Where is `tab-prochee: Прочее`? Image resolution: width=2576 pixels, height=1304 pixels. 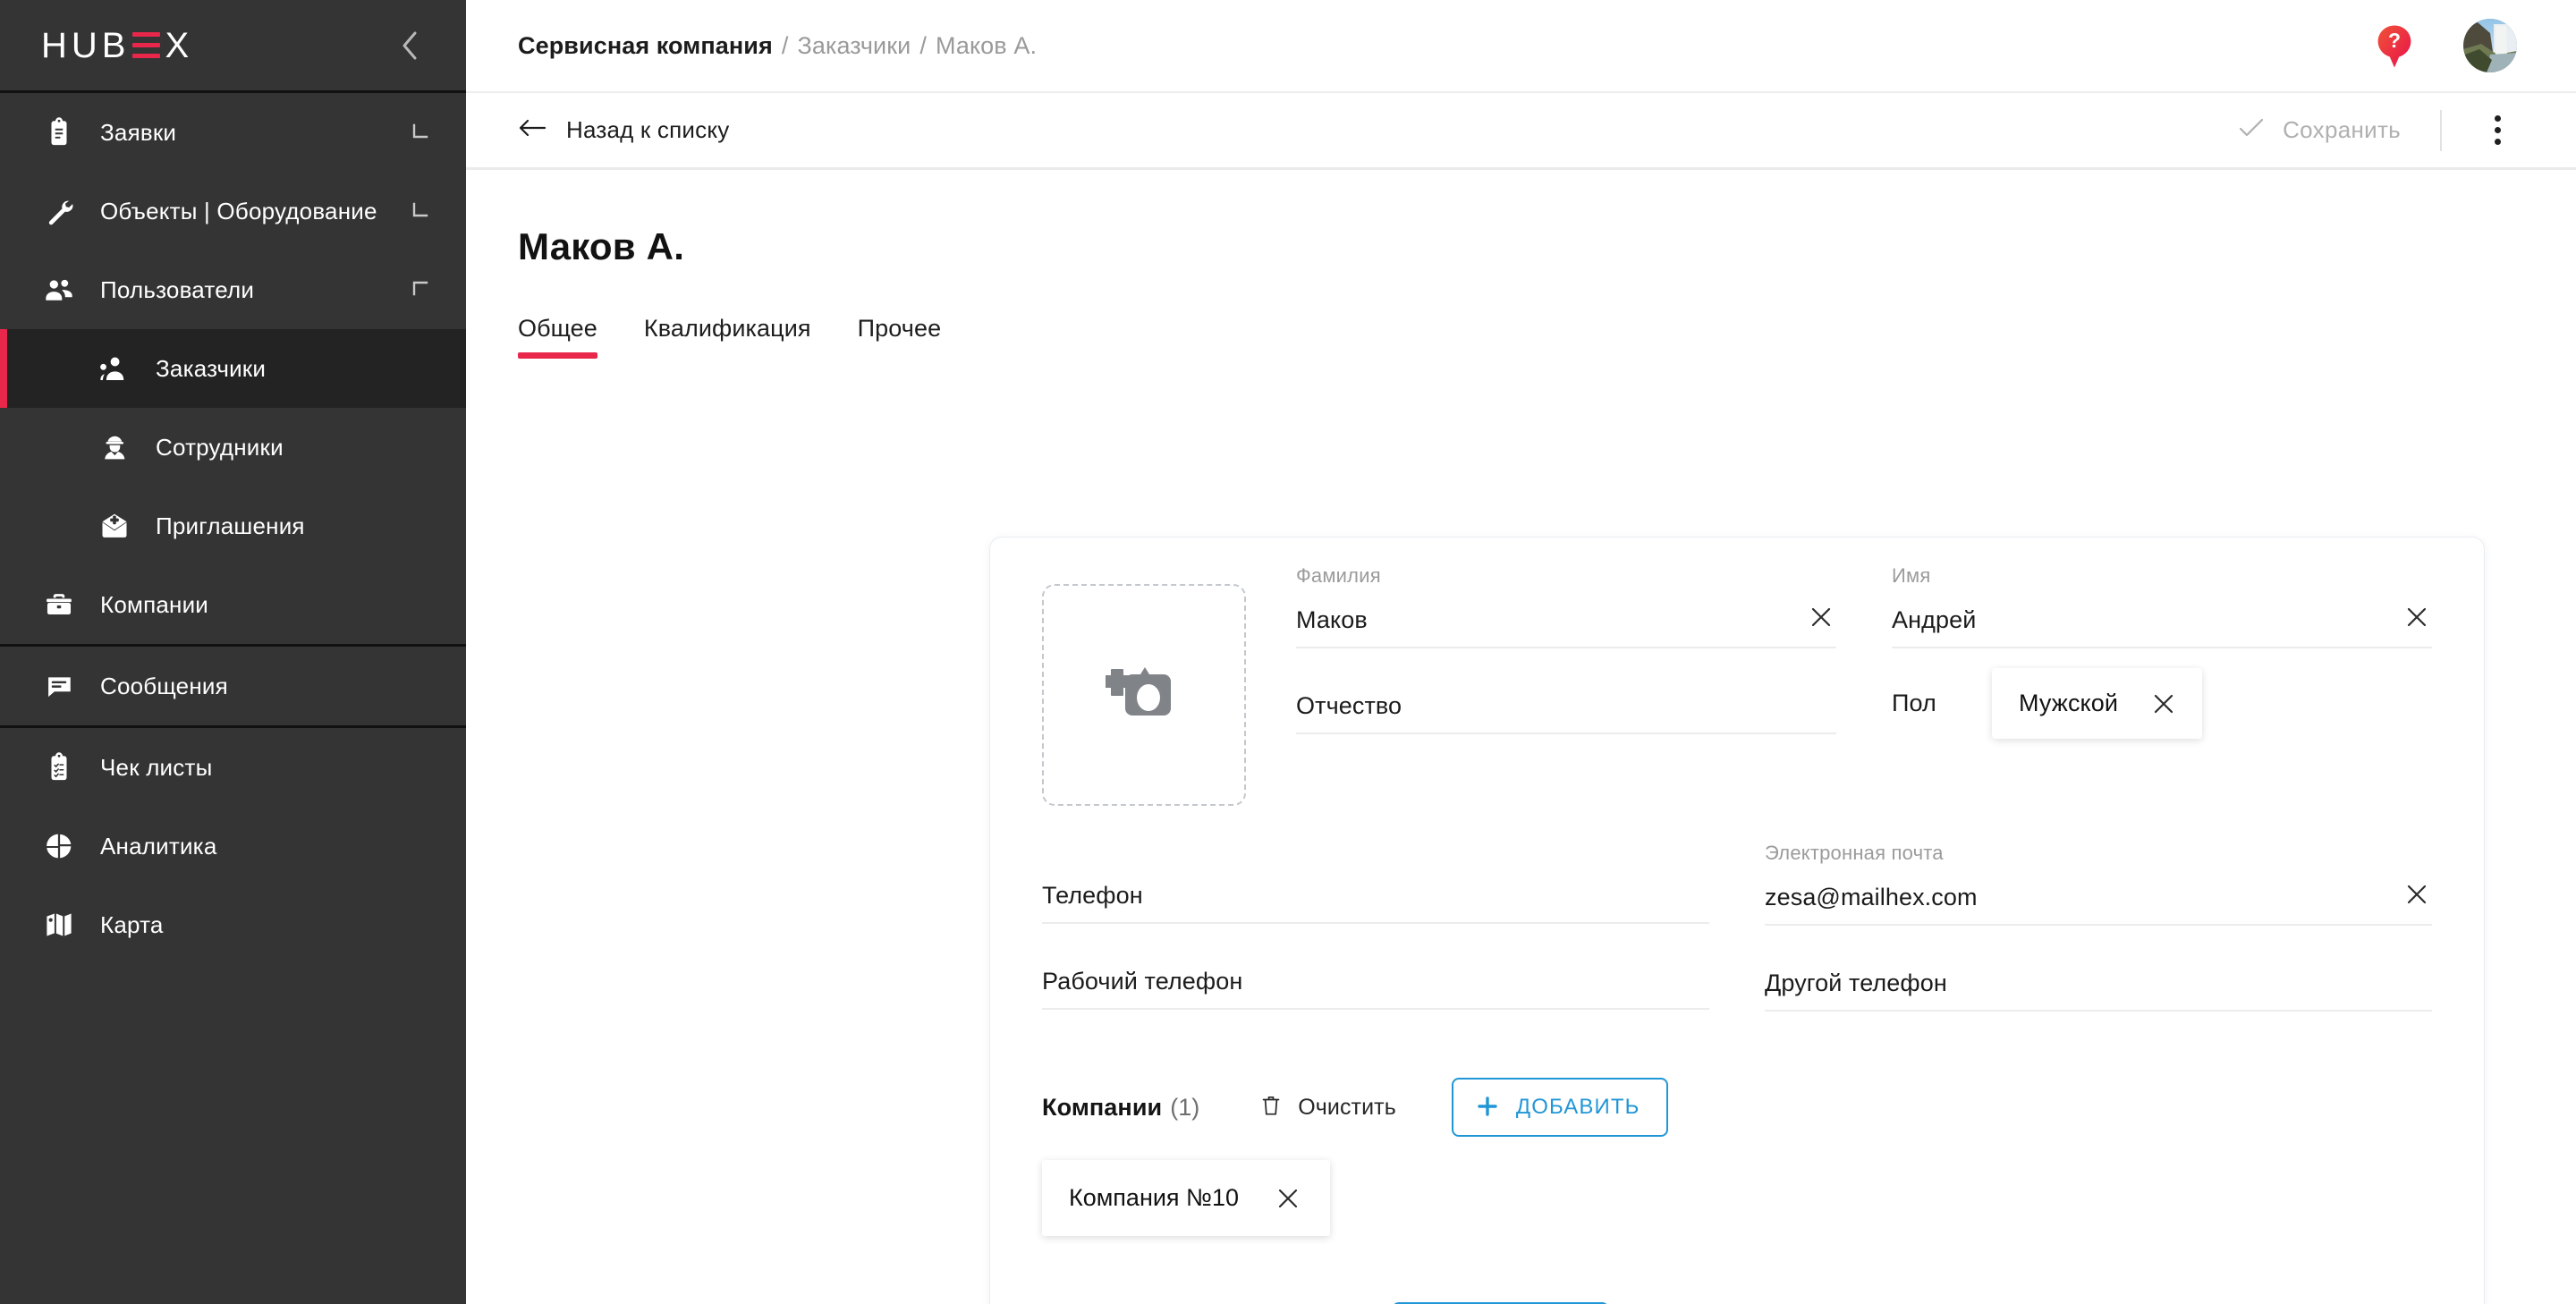
tab-prochee: Прочее is located at coordinates (900, 337).